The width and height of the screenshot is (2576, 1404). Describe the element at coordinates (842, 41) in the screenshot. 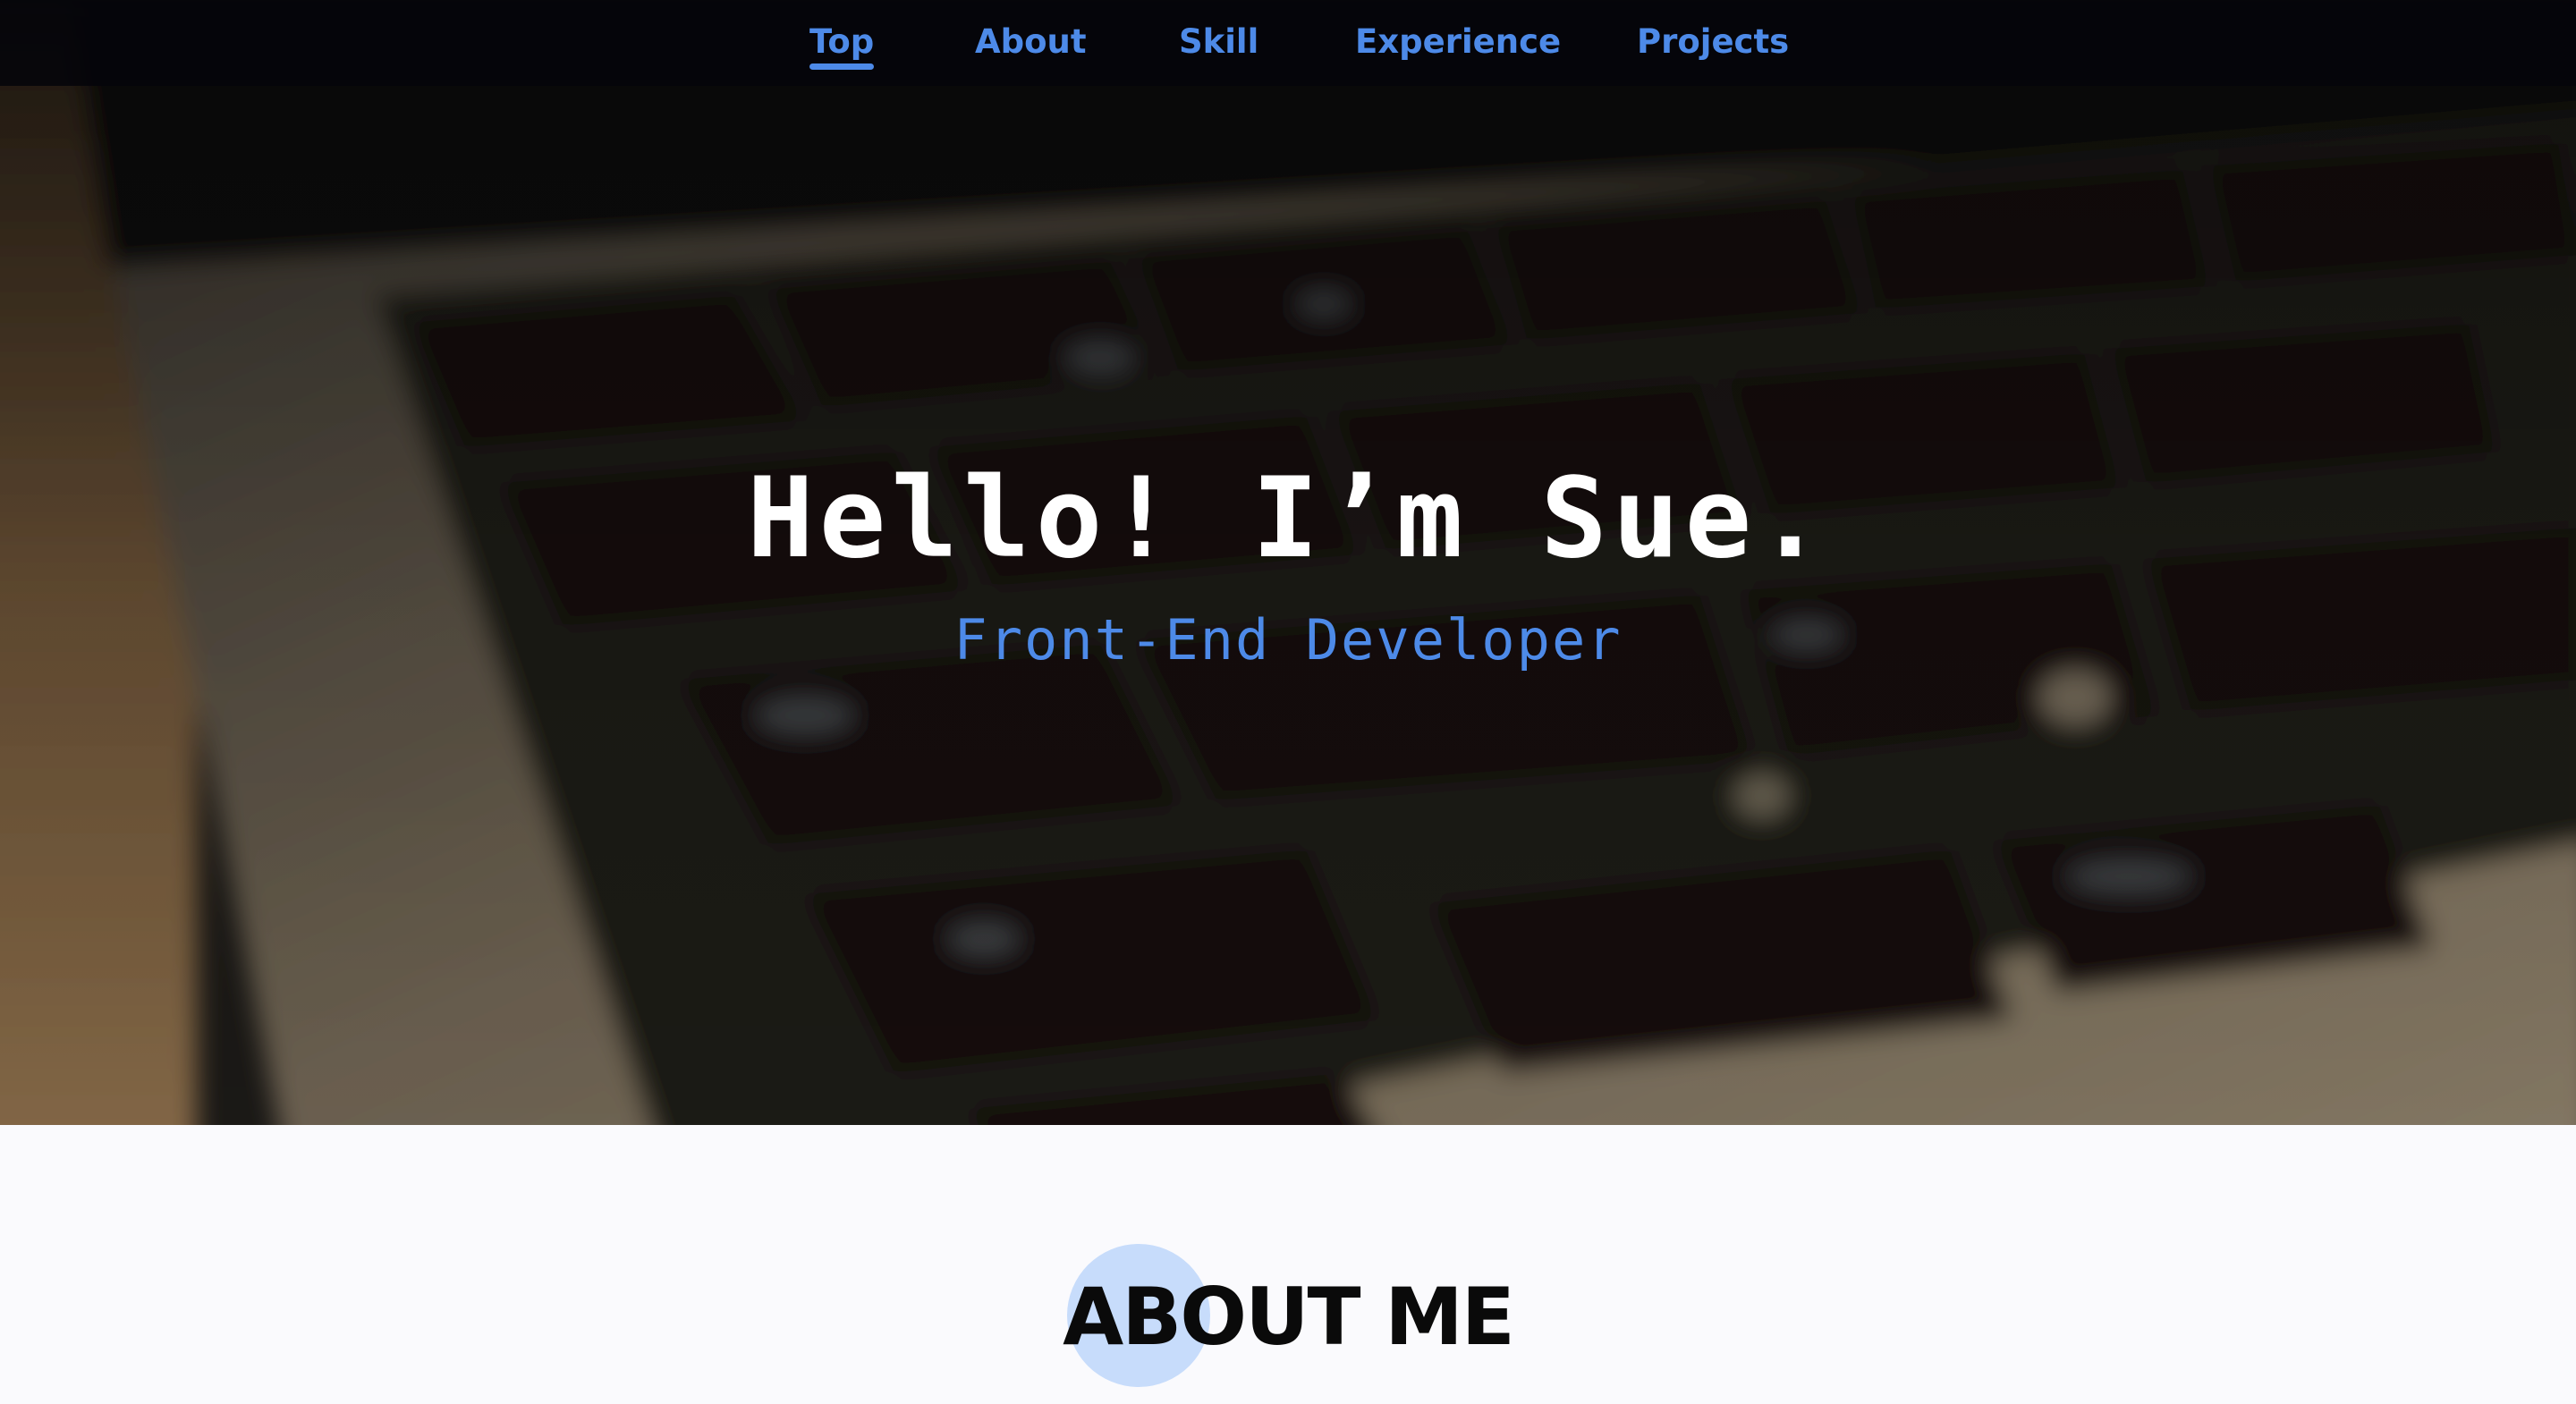

I see `nav-item-label: Top` at that location.